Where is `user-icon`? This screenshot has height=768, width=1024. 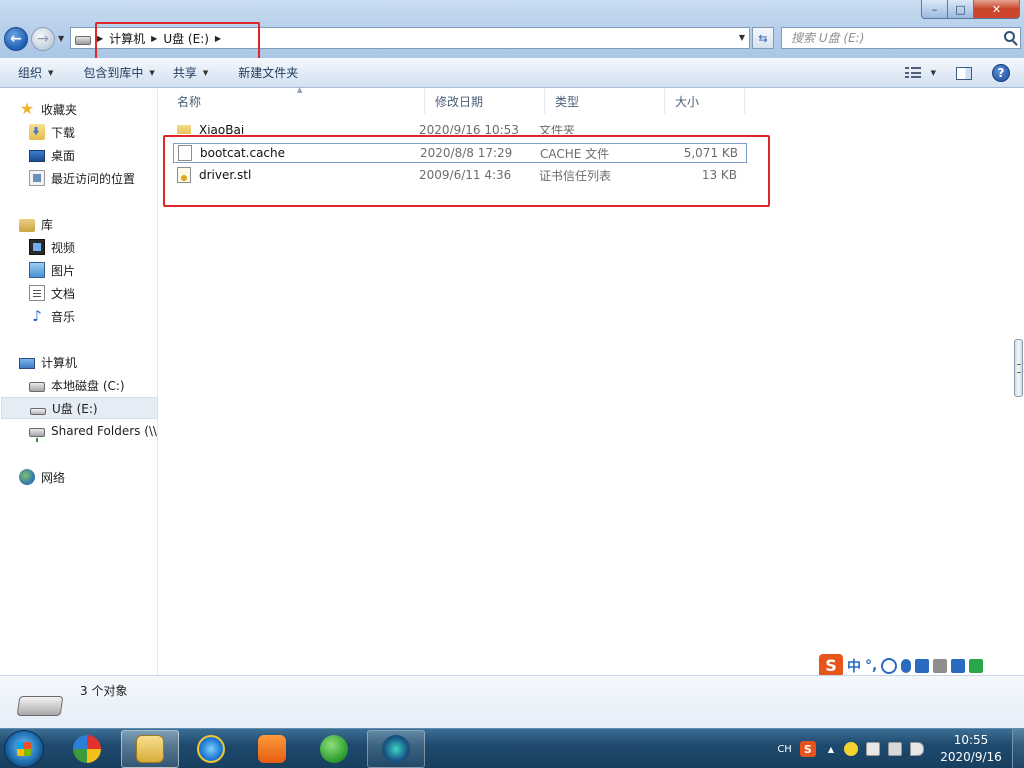
user-icon is located at coordinates (940, 665).